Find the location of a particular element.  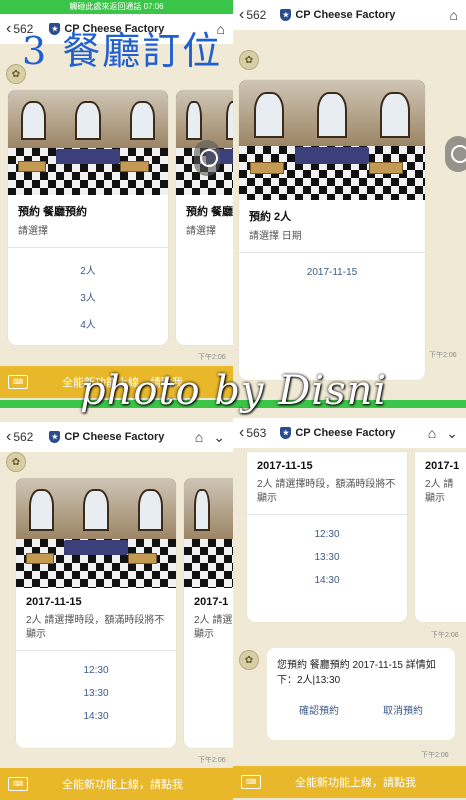

date-card: 預約 2人請選擇 日期 2017-11-15 is located at coordinates (332, 230).